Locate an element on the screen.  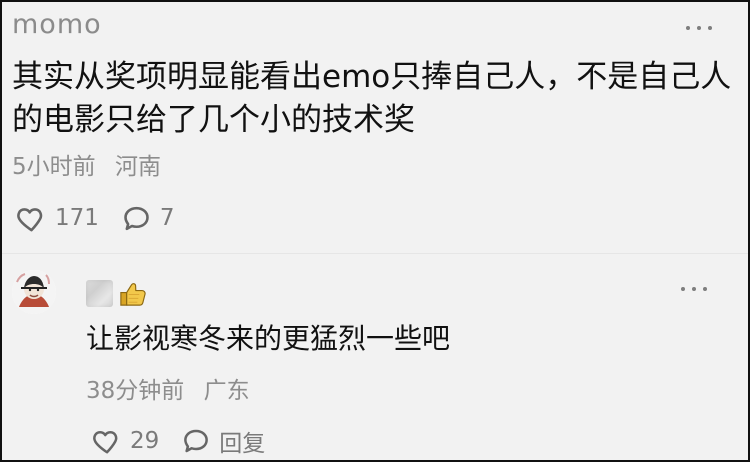
reply-avatar is located at coordinates (34, 292).